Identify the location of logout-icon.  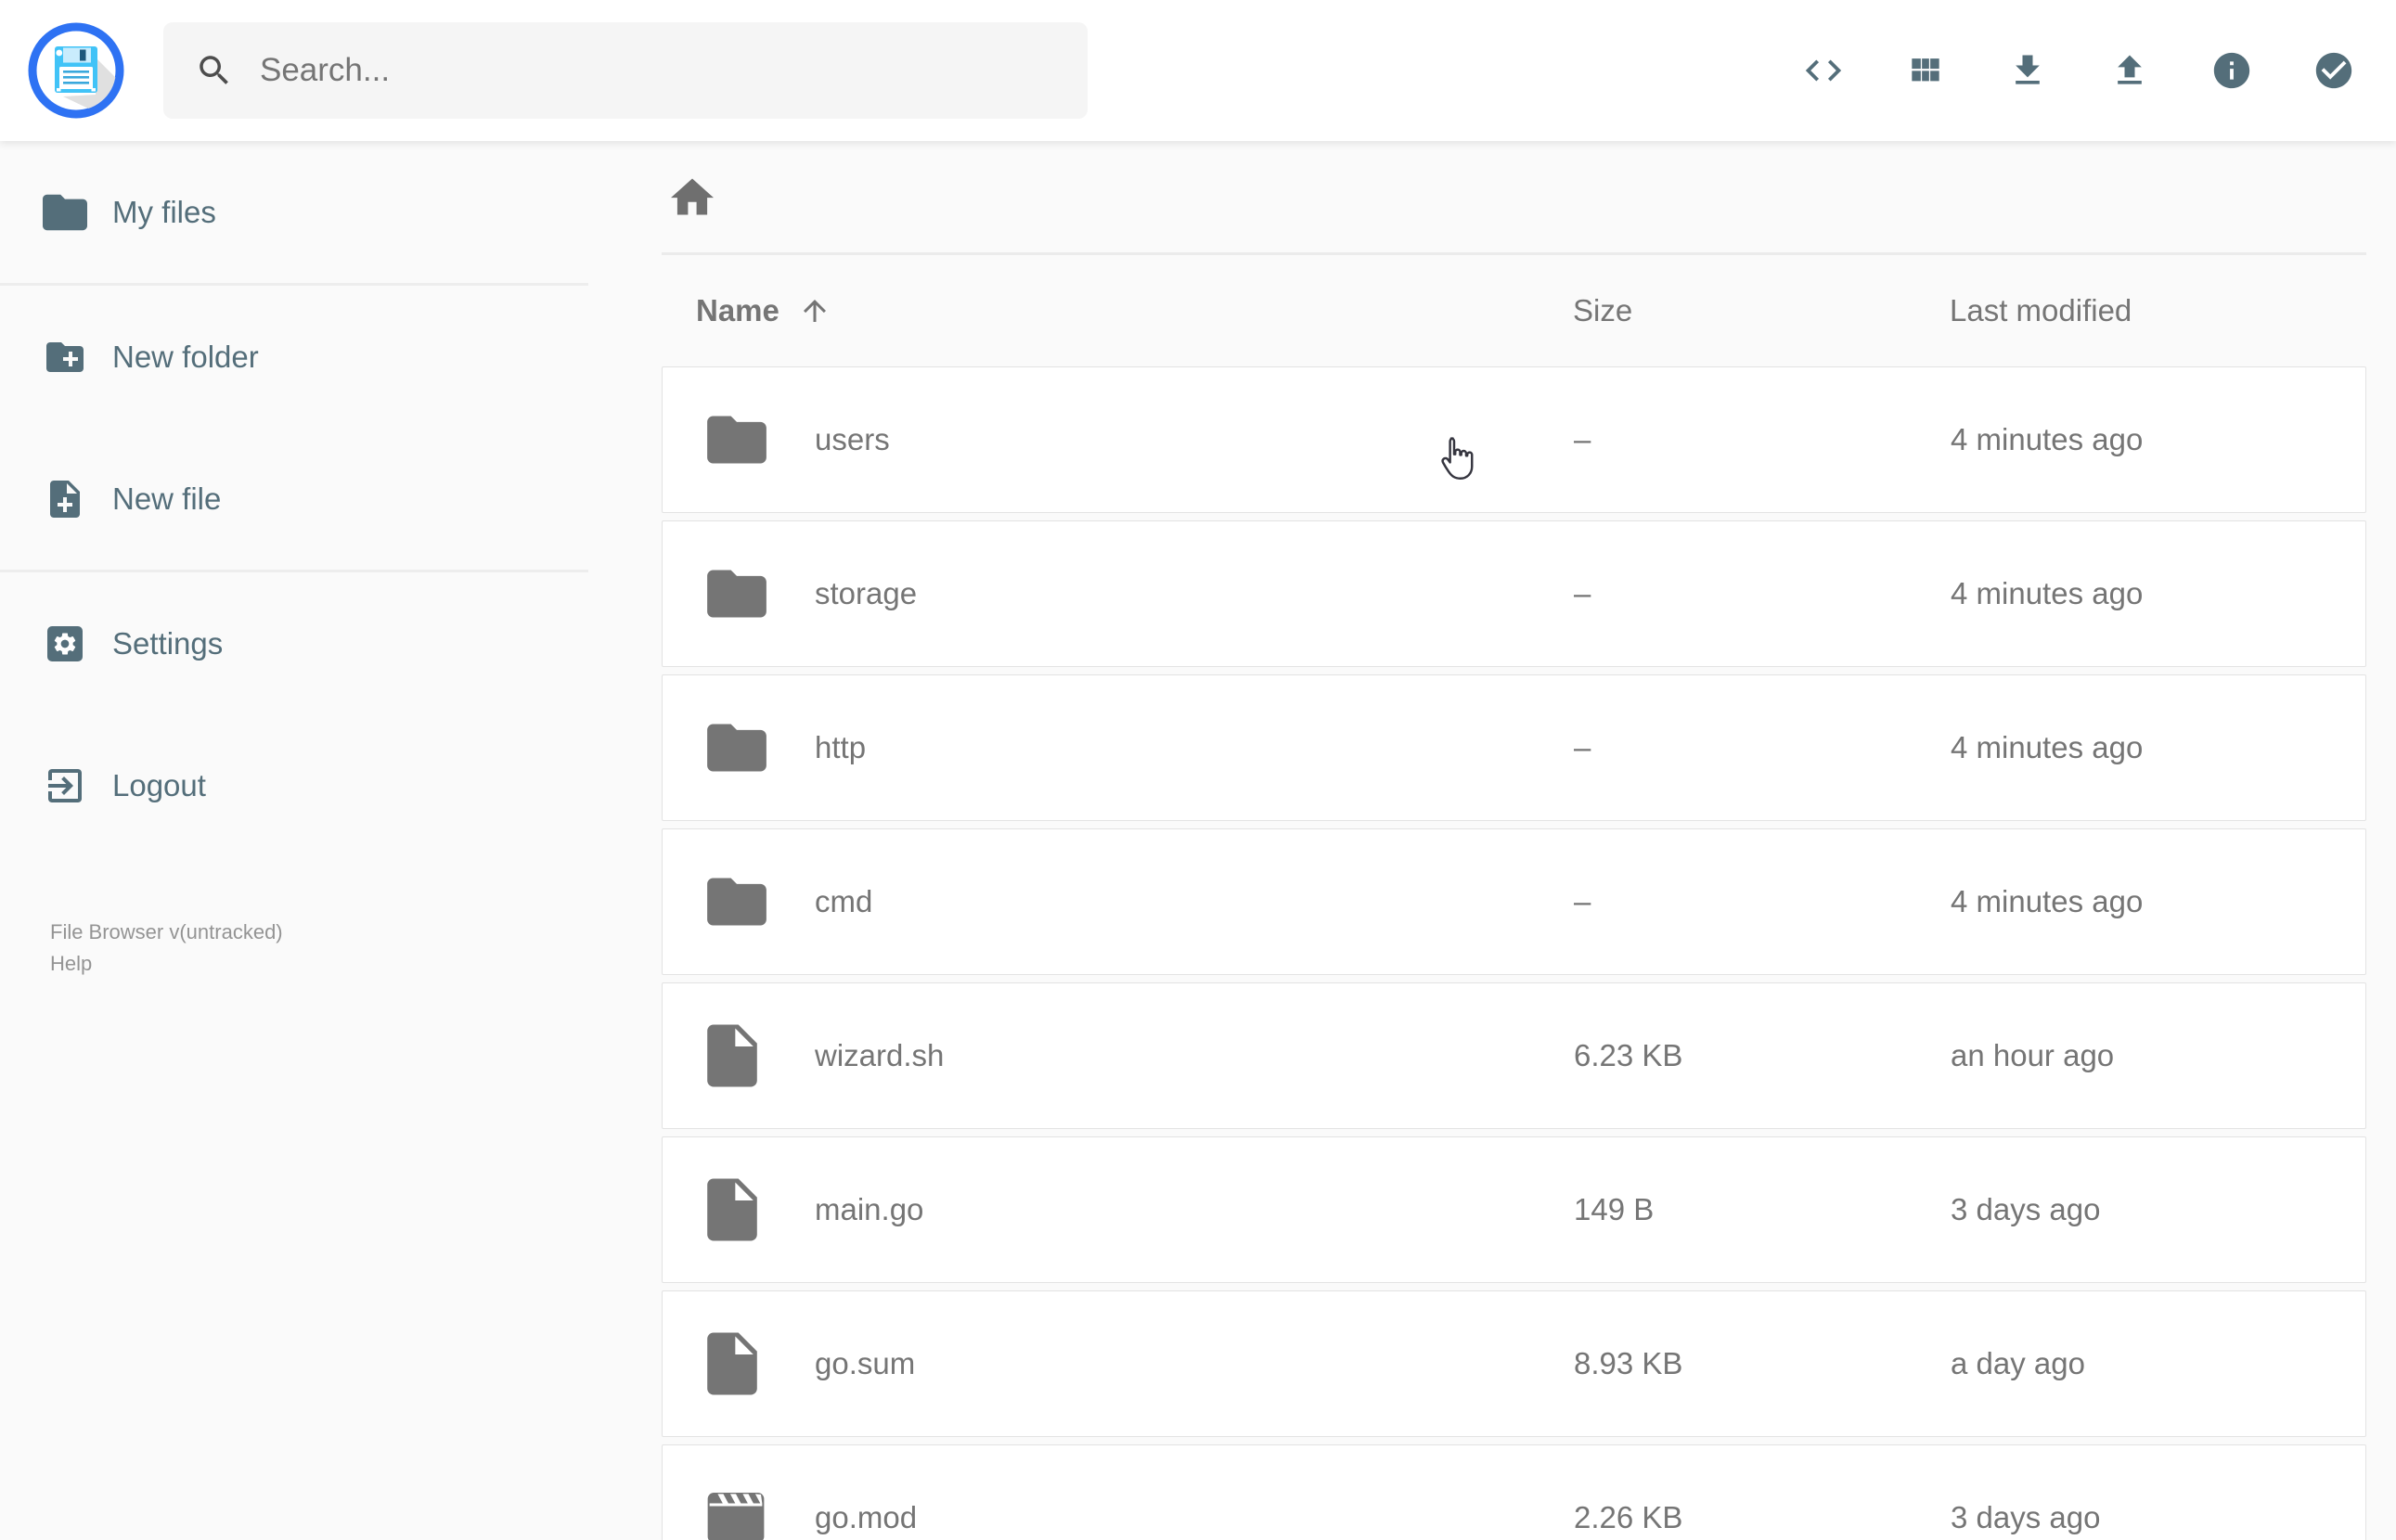
(65, 786).